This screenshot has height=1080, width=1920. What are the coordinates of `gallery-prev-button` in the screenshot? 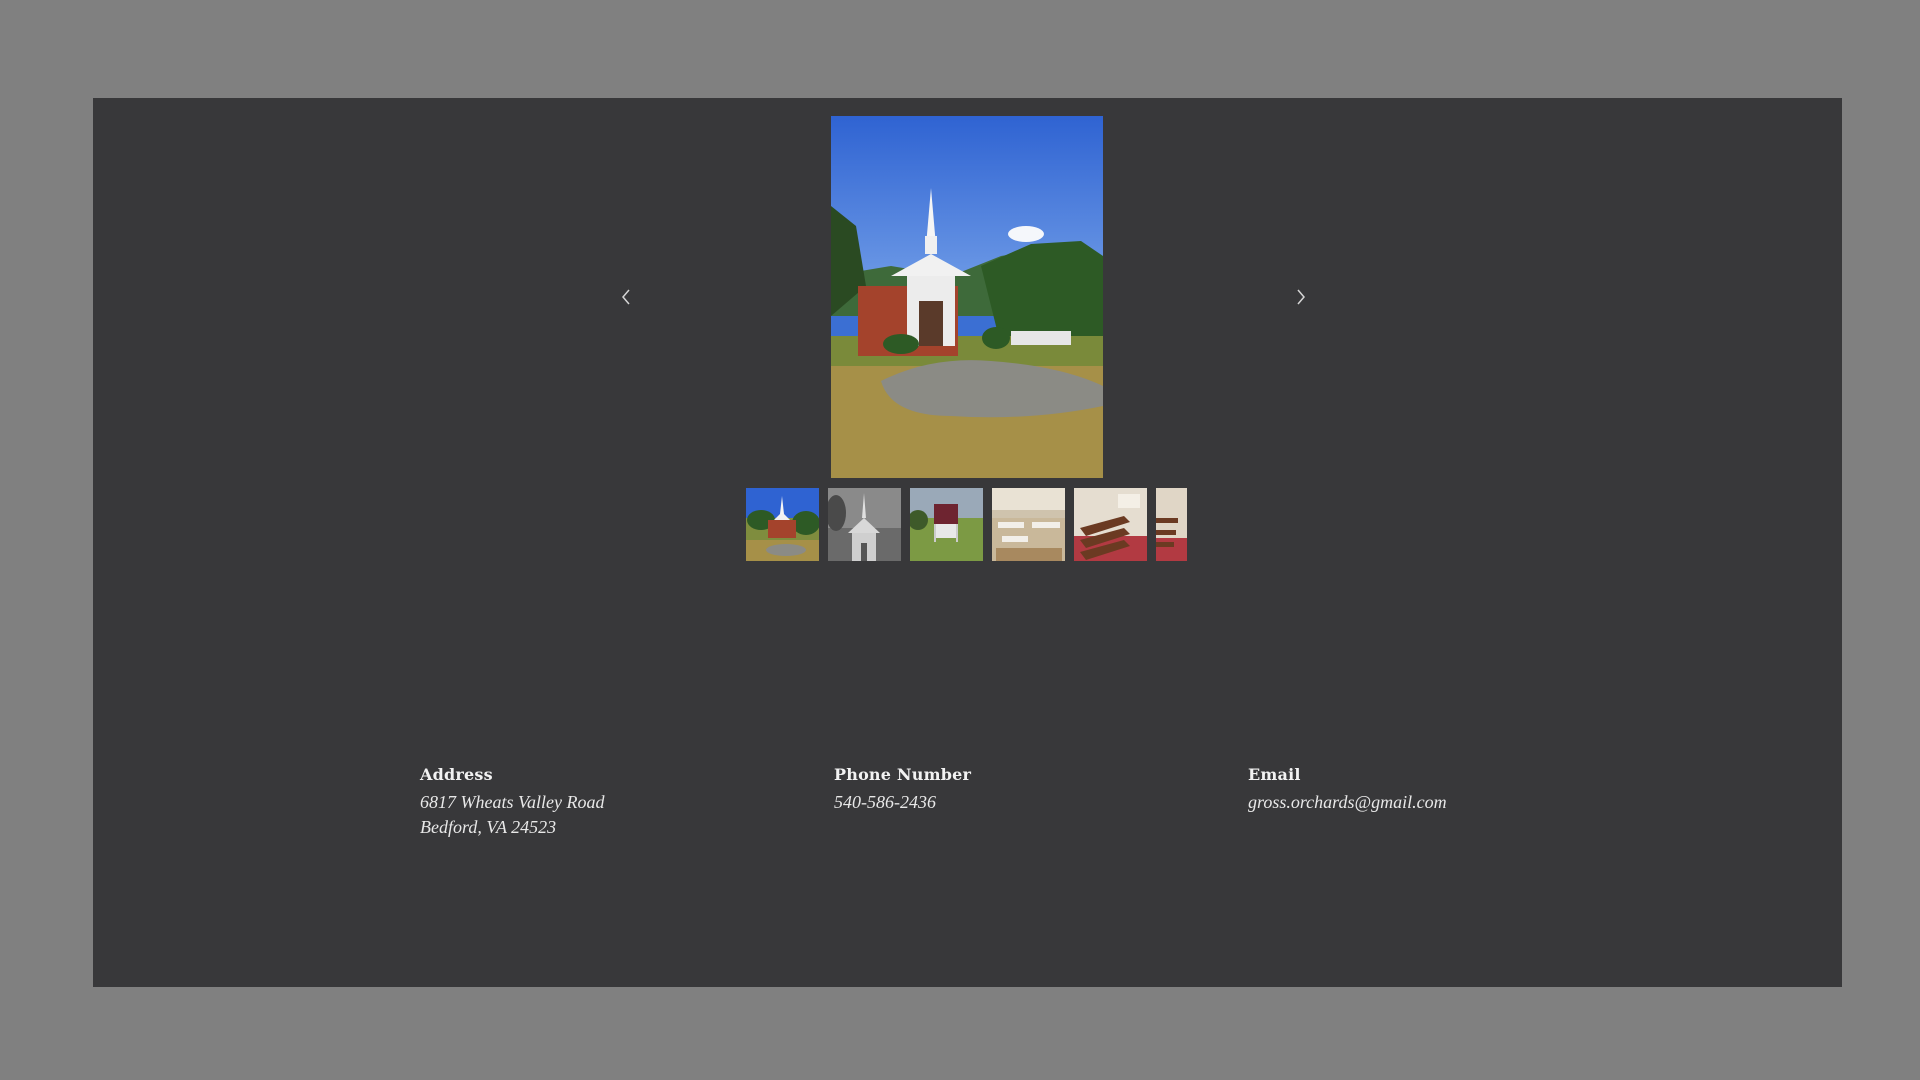 It's located at (626, 297).